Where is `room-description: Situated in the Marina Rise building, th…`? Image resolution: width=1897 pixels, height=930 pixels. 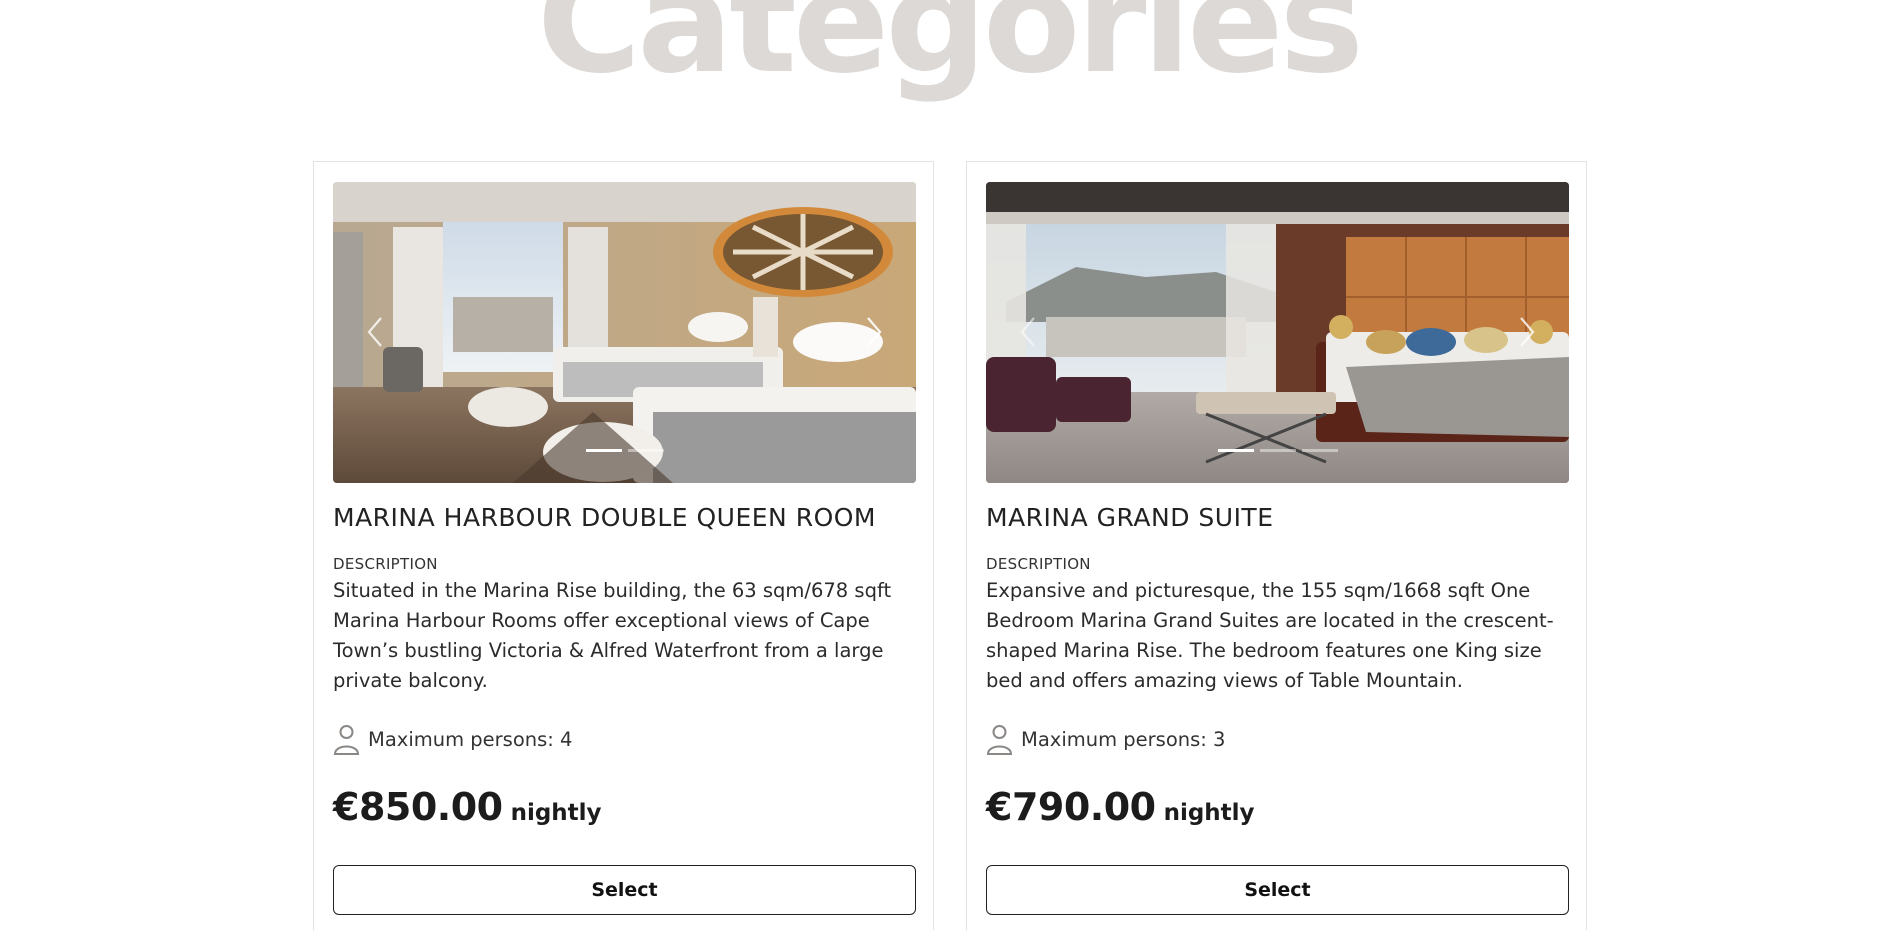 room-description: Situated in the Marina Rise building, th… is located at coordinates (612, 635).